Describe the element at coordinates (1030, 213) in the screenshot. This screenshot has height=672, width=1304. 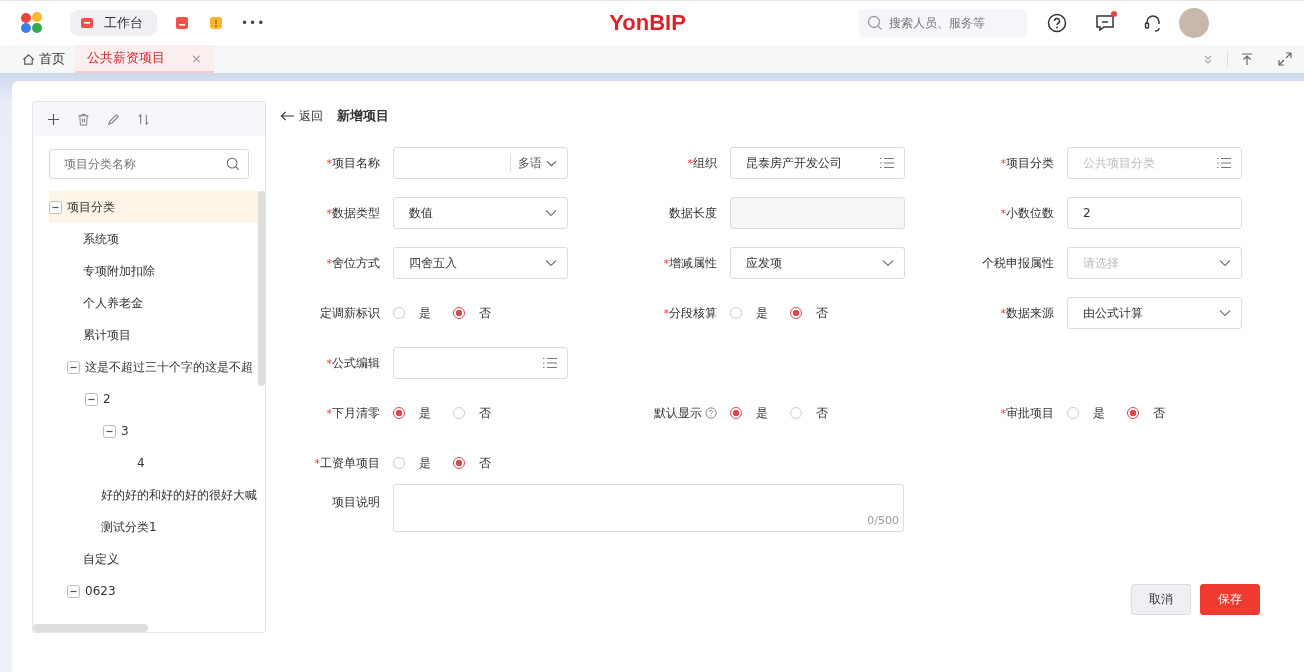
I see `field-label: 小数位数` at that location.